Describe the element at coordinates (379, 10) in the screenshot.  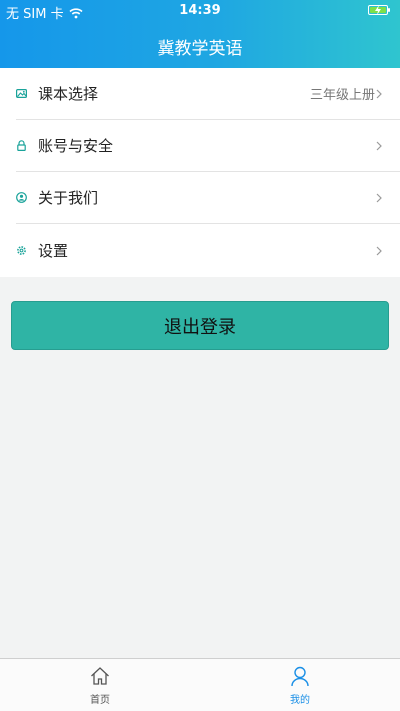
I see `battery-icon` at that location.